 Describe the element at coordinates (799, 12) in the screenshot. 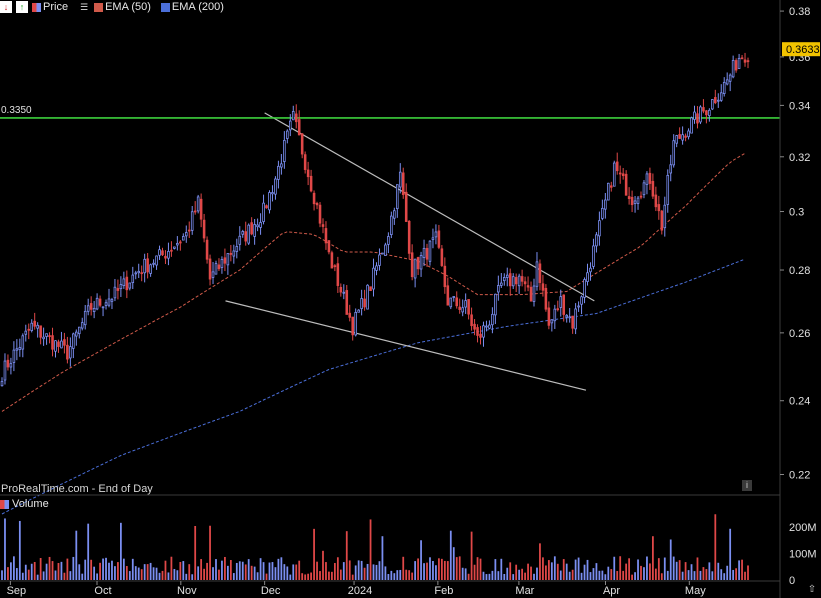

I see `price-tick-label: 0.38` at that location.